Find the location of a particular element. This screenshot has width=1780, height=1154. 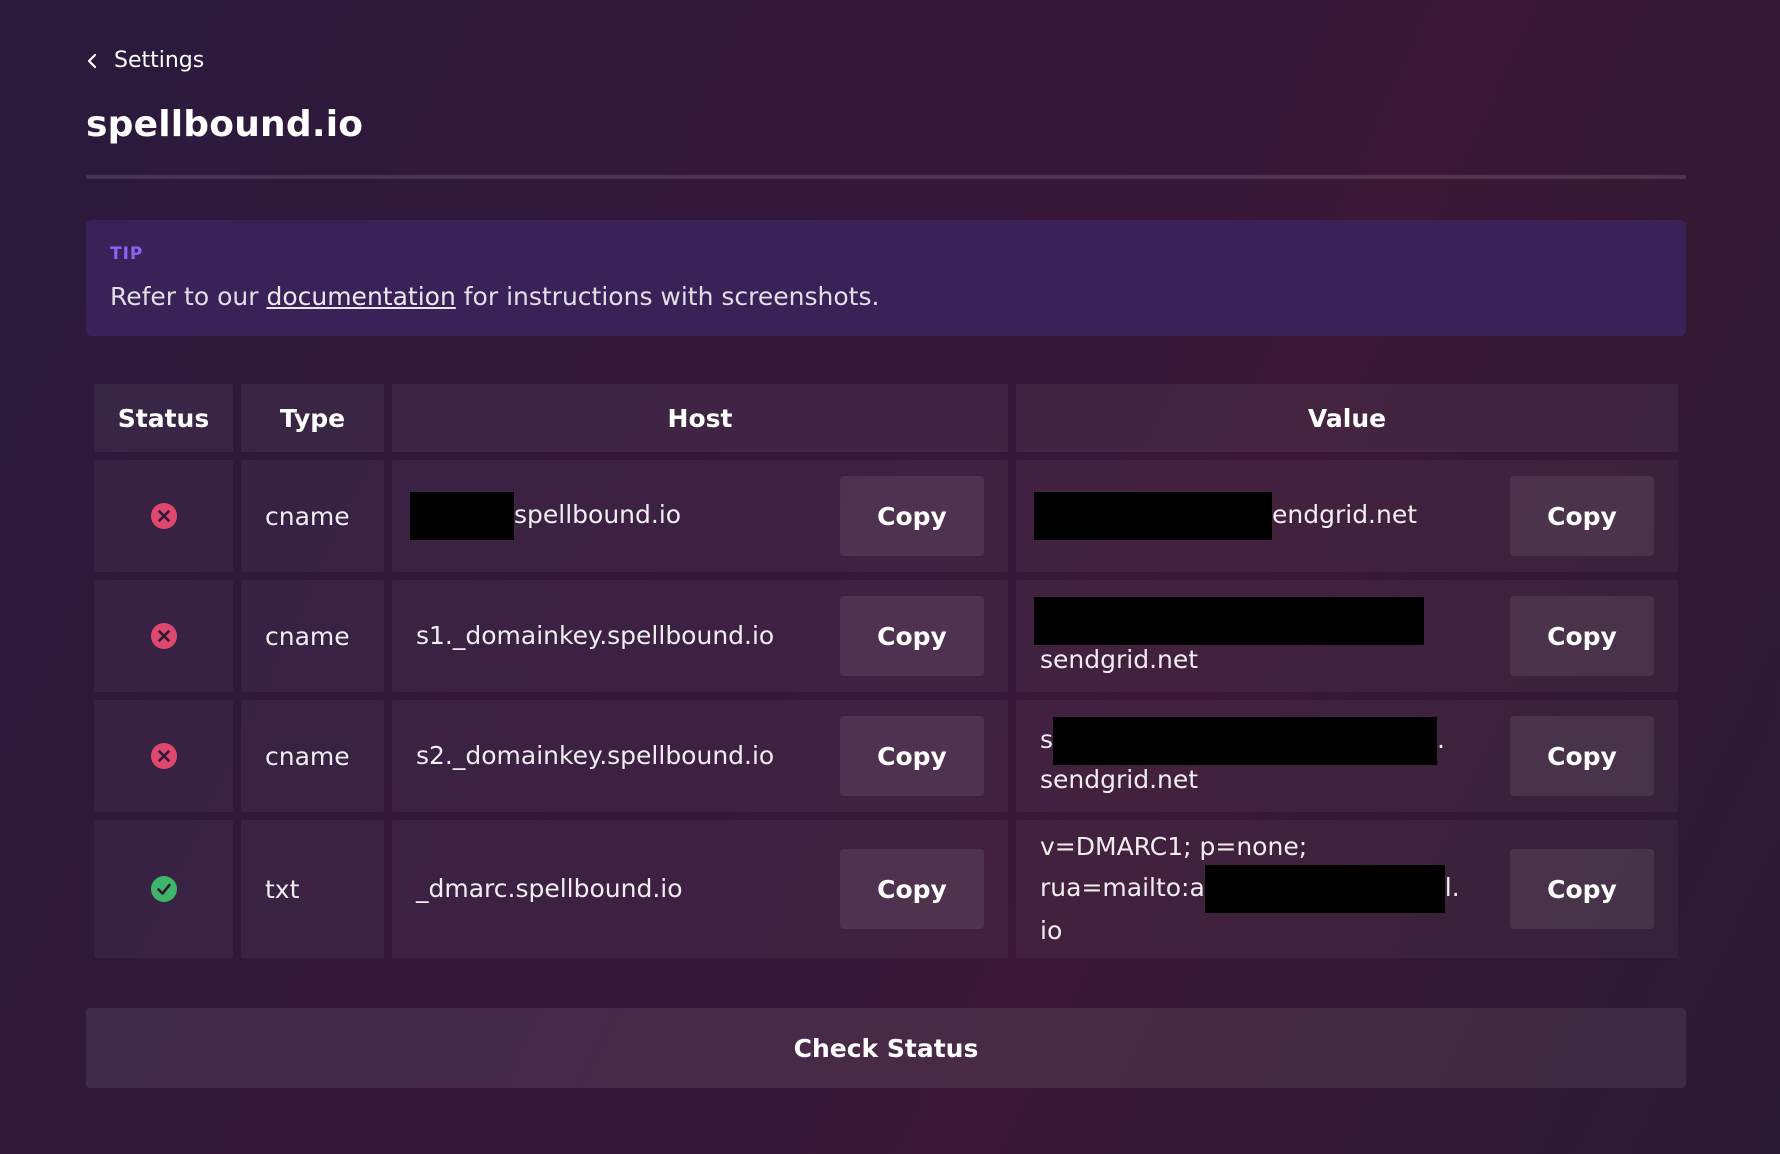

breadcrumb-back: Settings is located at coordinates (145, 60).